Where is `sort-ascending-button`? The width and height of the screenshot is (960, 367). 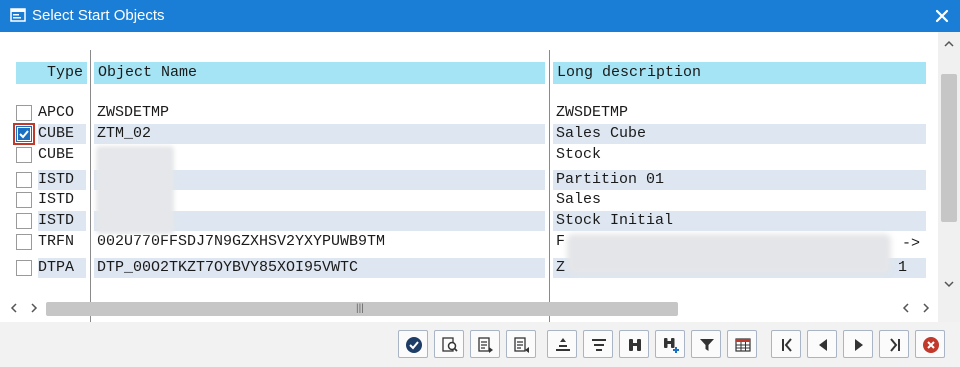 sort-ascending-button is located at coordinates (562, 344).